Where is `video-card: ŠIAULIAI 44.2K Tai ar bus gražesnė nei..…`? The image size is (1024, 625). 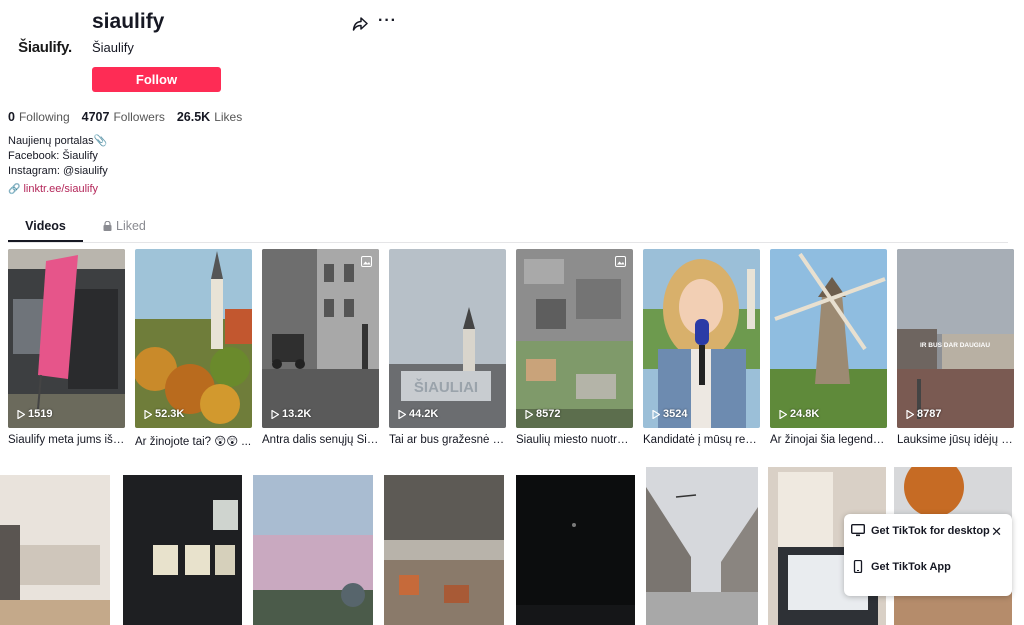
video-card: ŠIAULIAI 44.2K Tai ar bus gražesnė nei..… is located at coordinates (447, 347).